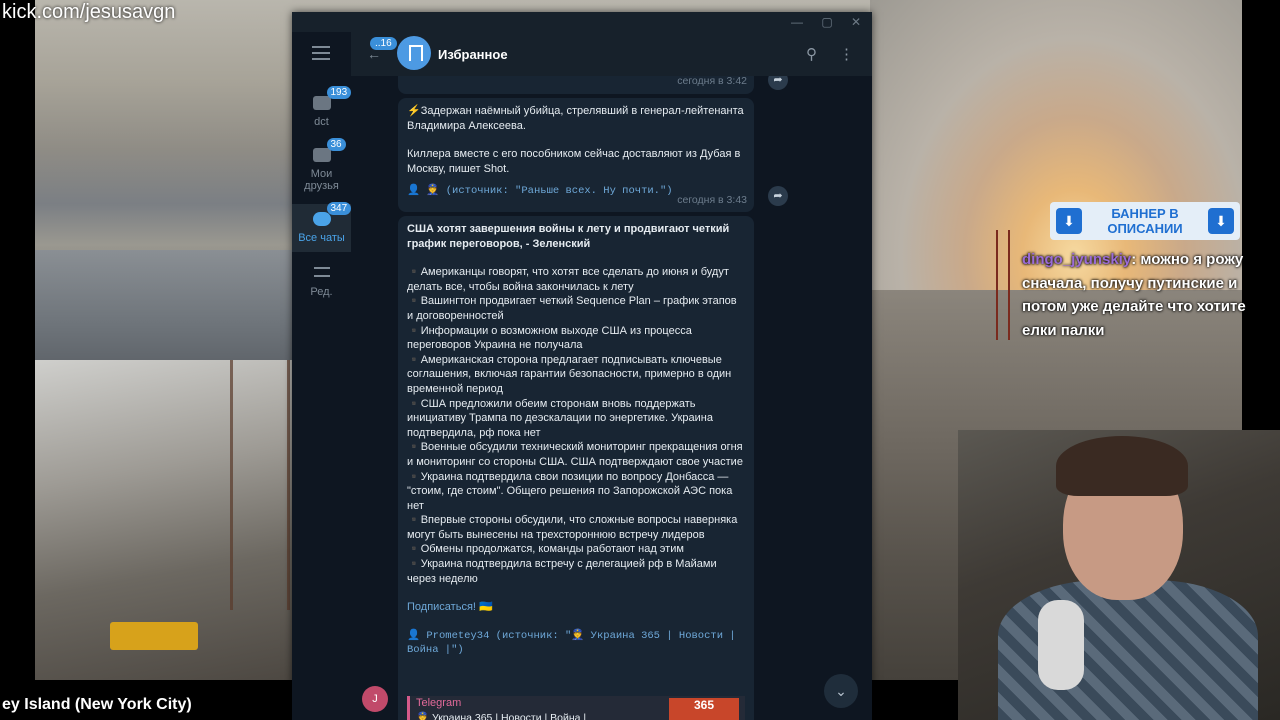 The width and height of the screenshot is (1280, 720). Describe the element at coordinates (260, 485) in the screenshot. I see `roller-coaster` at that location.